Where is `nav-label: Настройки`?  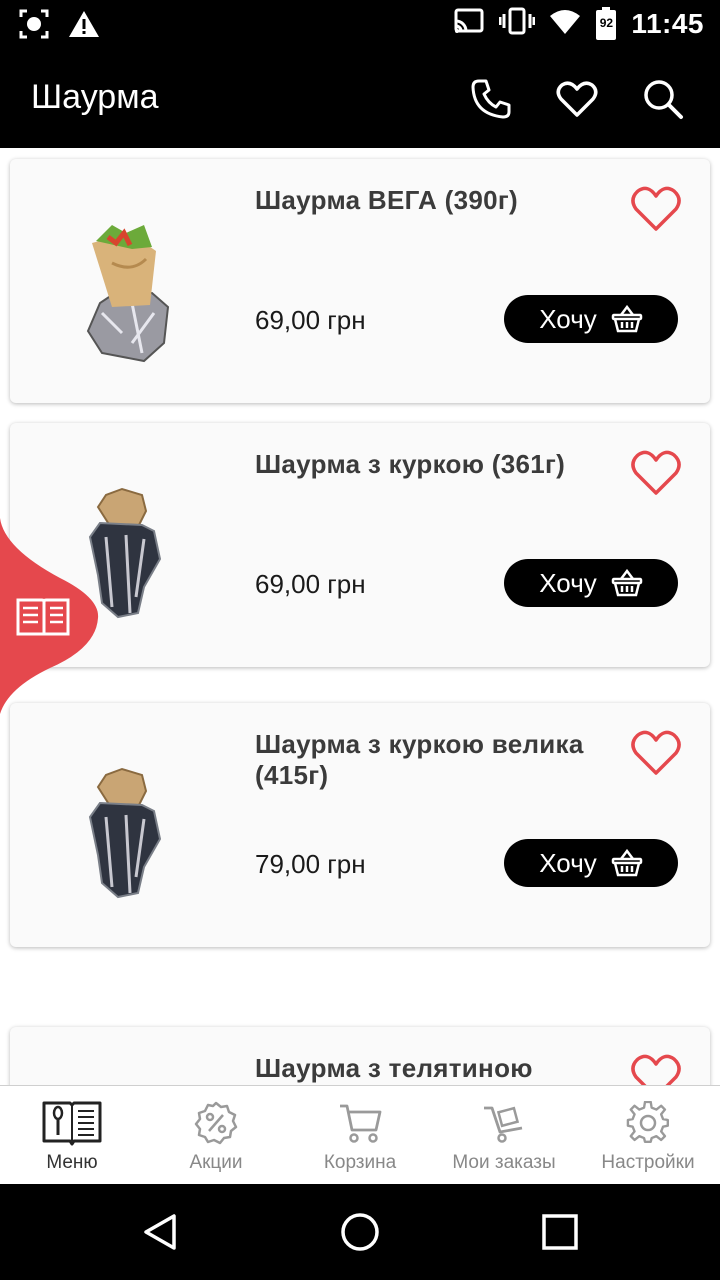 nav-label: Настройки is located at coordinates (648, 1162).